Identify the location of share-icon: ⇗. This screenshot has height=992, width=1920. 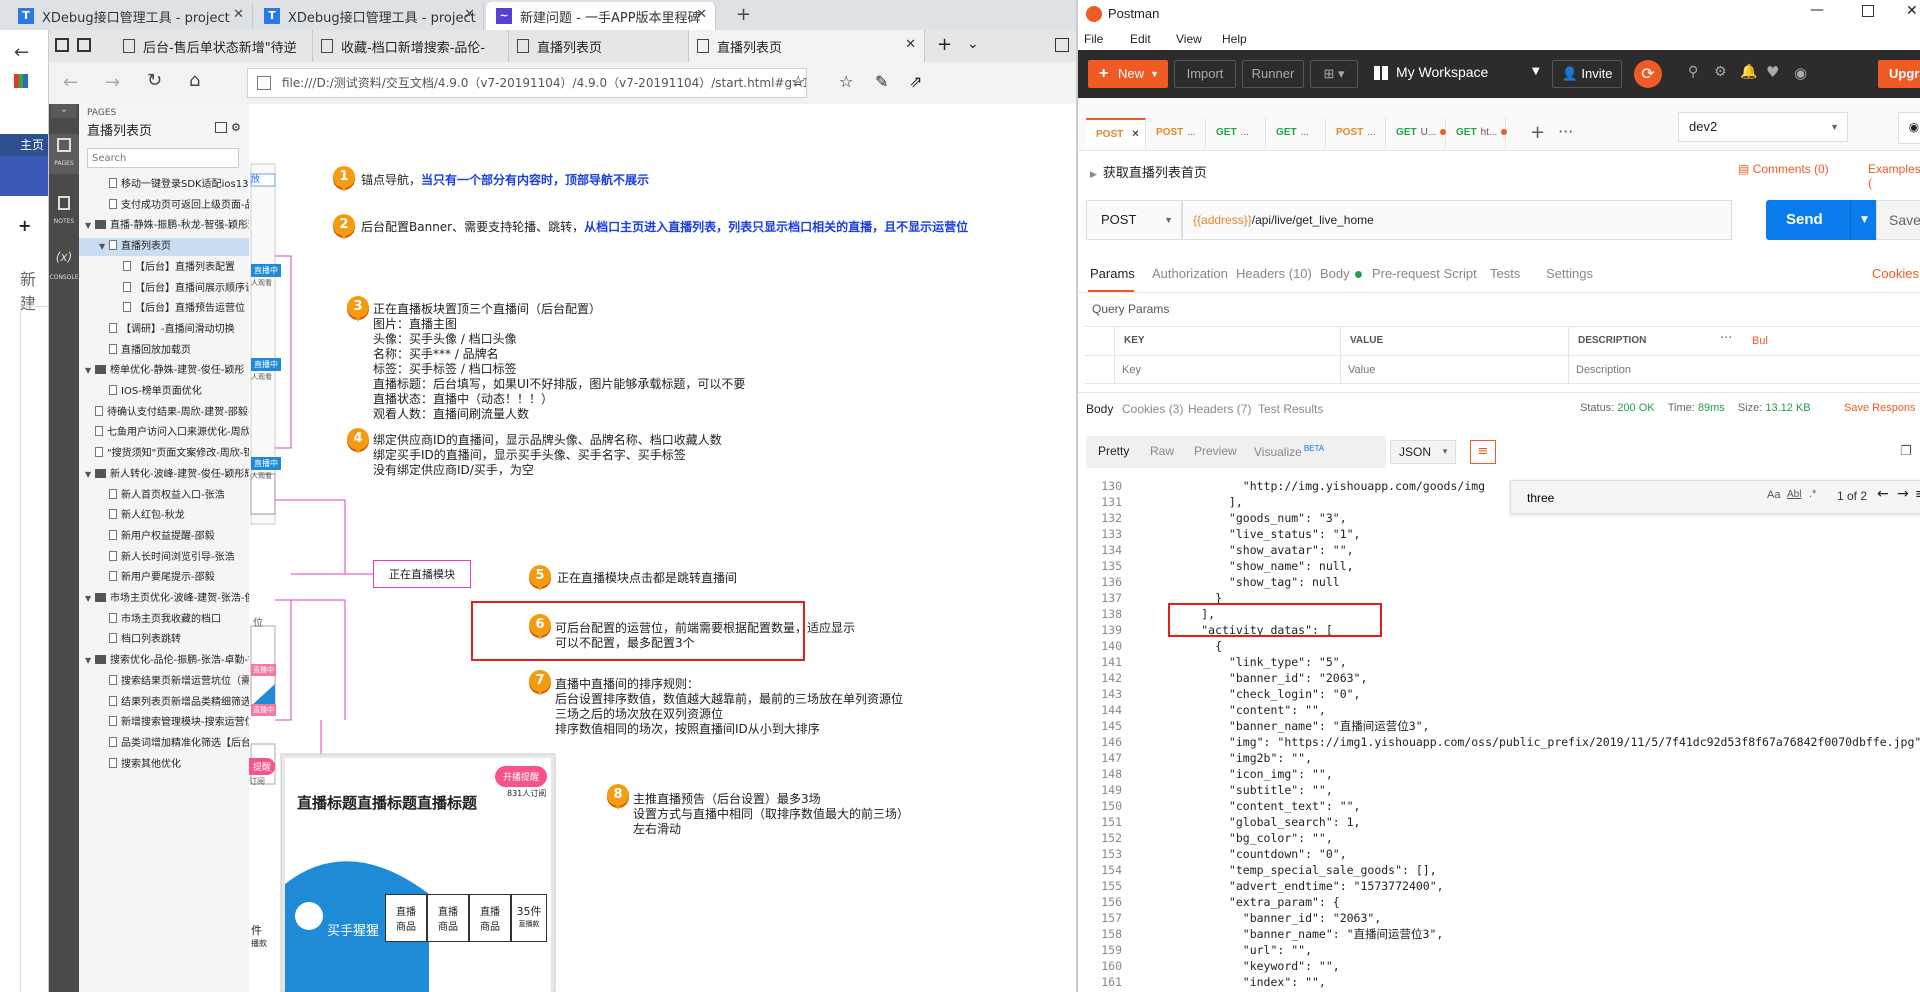
(915, 81).